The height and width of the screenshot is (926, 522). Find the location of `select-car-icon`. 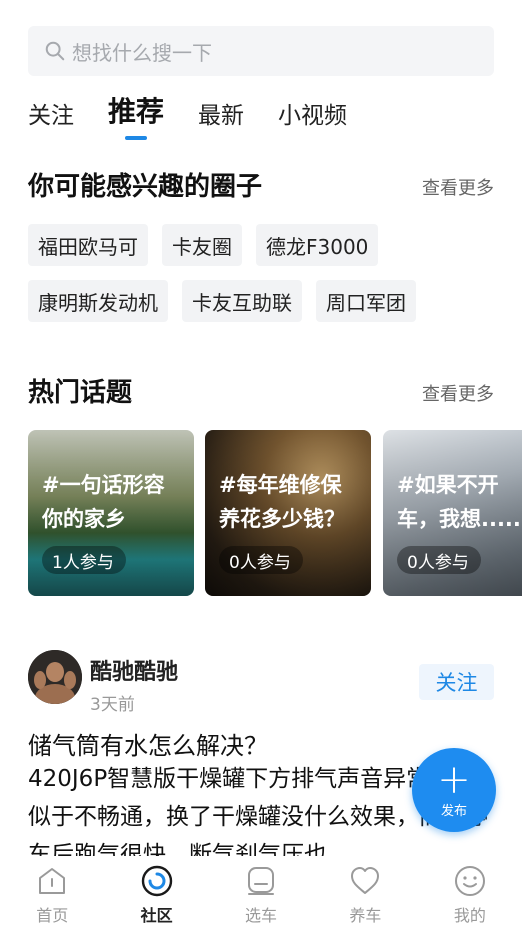

select-car-icon is located at coordinates (261, 881).